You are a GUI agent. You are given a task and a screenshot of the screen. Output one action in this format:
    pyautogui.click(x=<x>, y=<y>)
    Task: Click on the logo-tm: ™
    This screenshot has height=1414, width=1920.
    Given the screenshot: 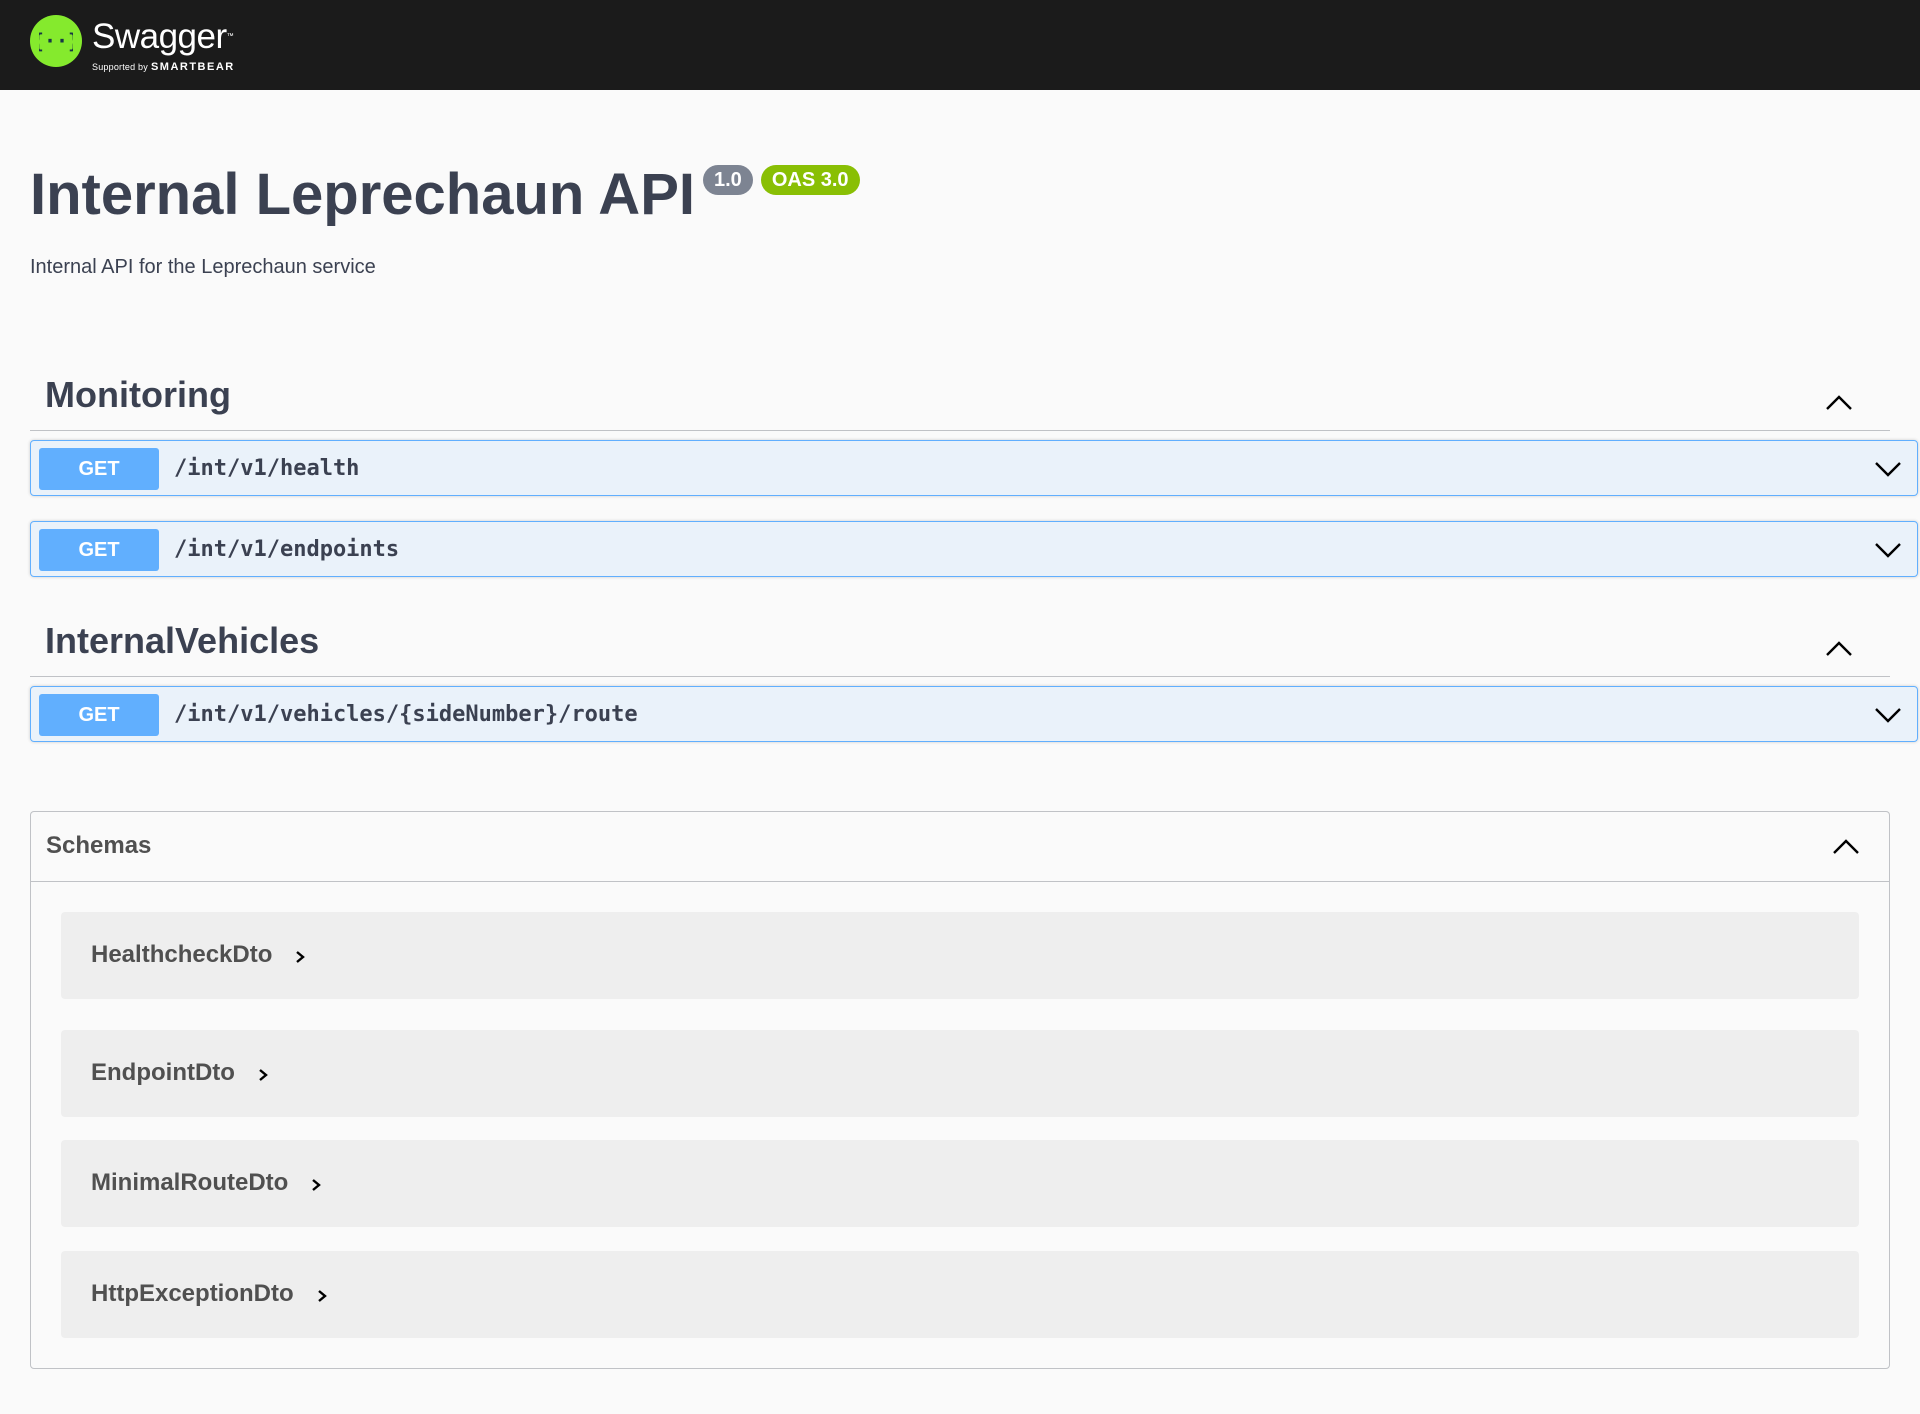 What is the action you would take?
    pyautogui.click(x=230, y=36)
    